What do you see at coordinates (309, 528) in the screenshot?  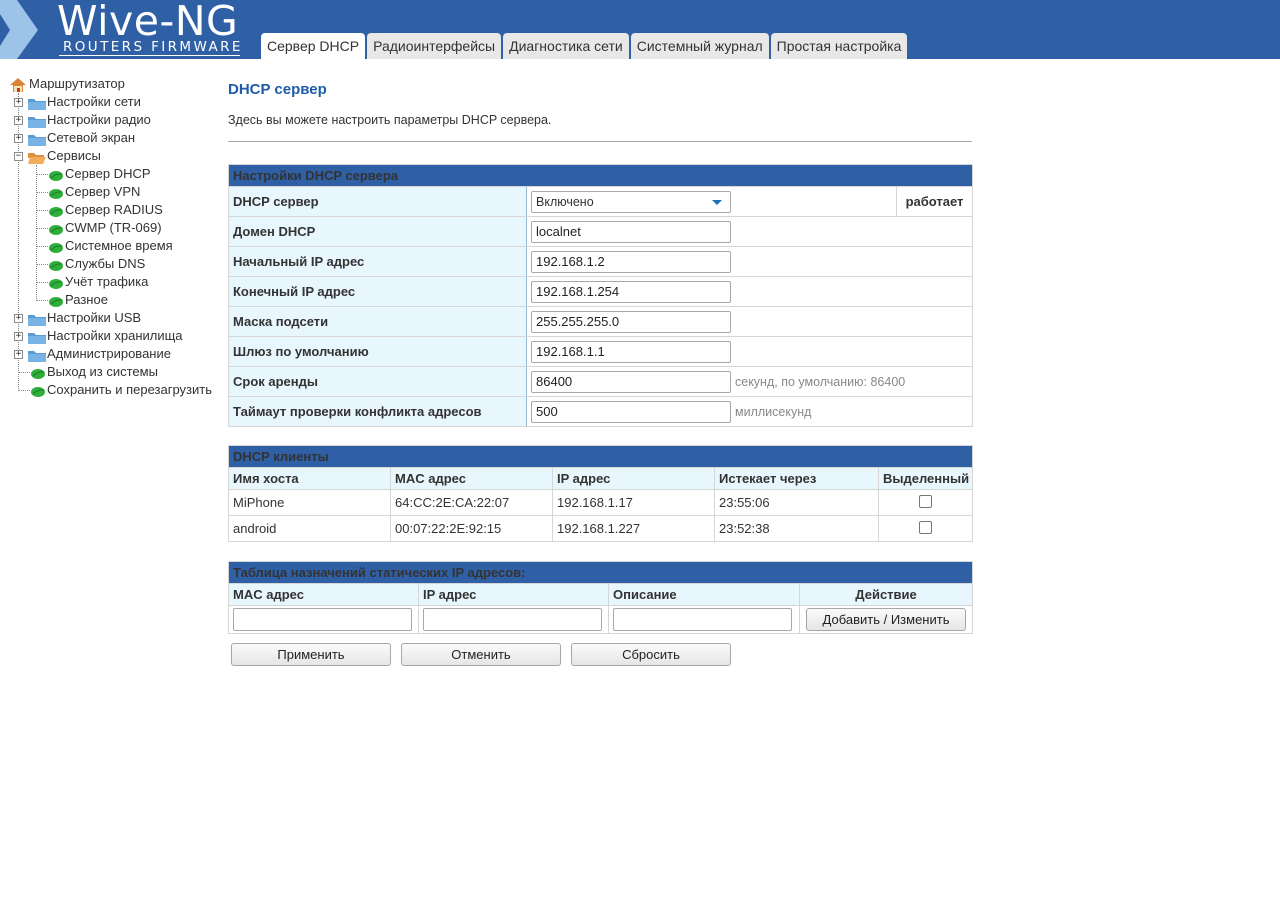 I see `client-host: android` at bounding box center [309, 528].